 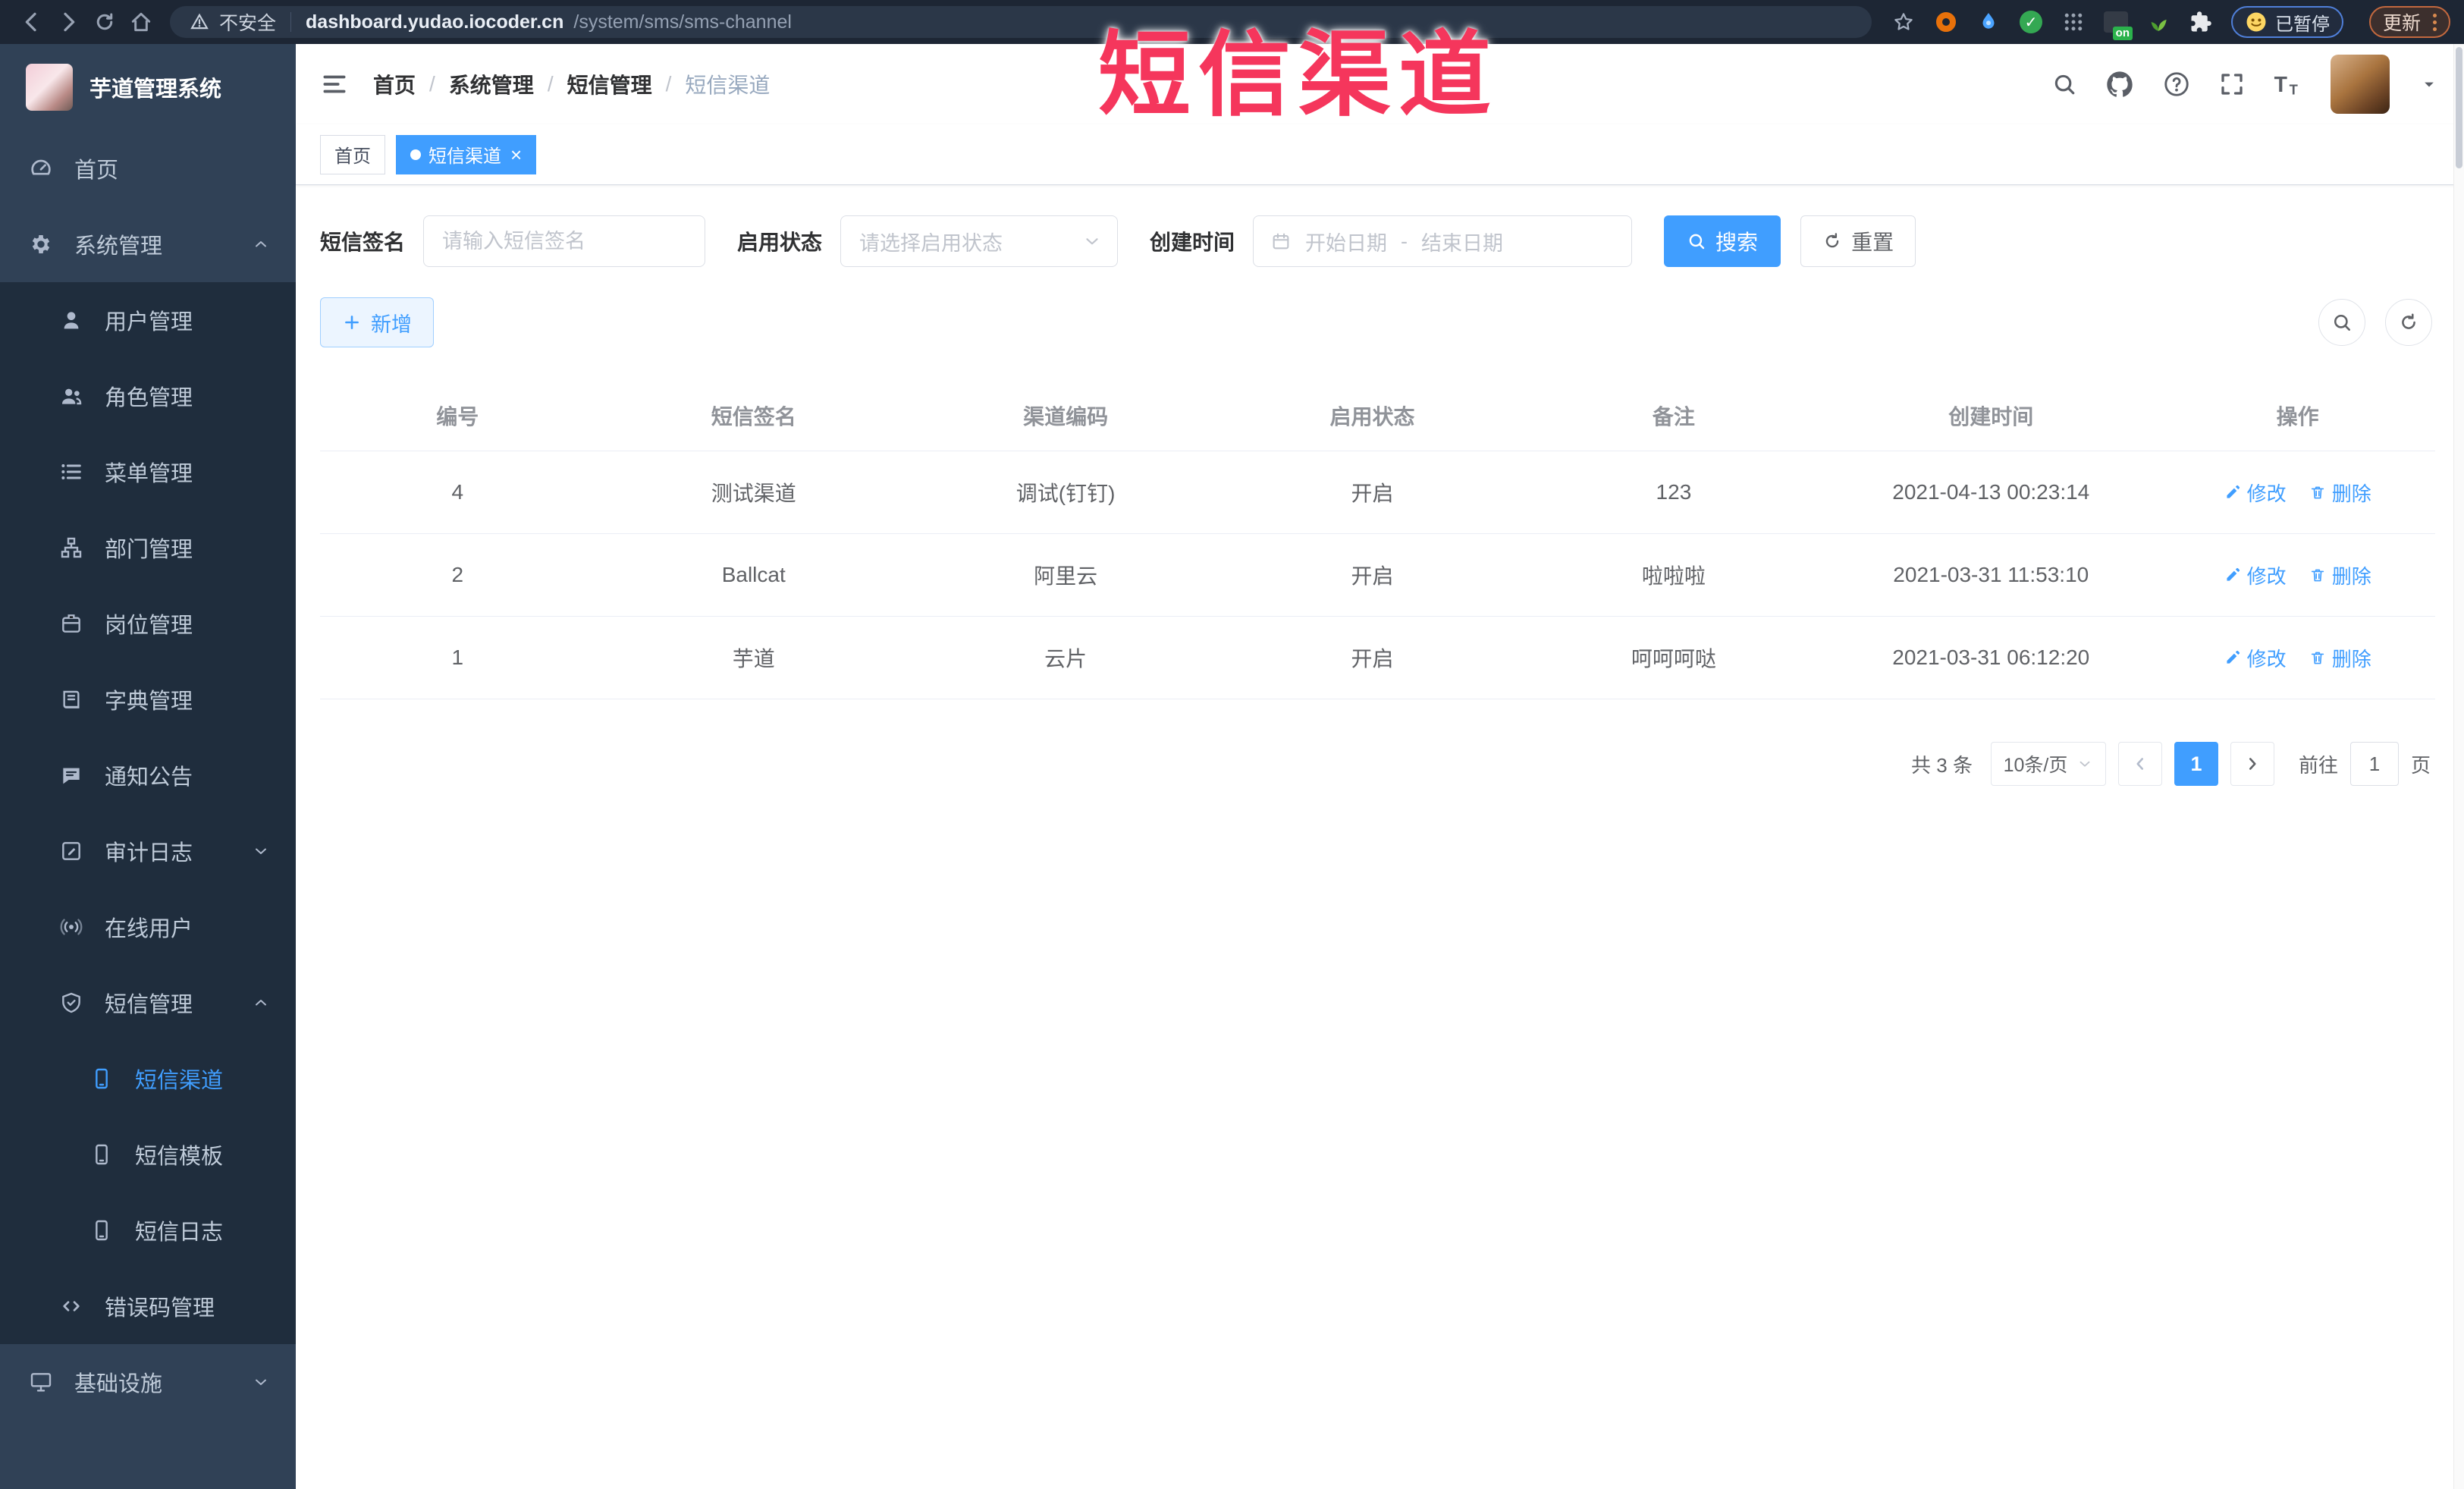 I want to click on date-end-placeholder: 结束日期, so click(x=1462, y=243).